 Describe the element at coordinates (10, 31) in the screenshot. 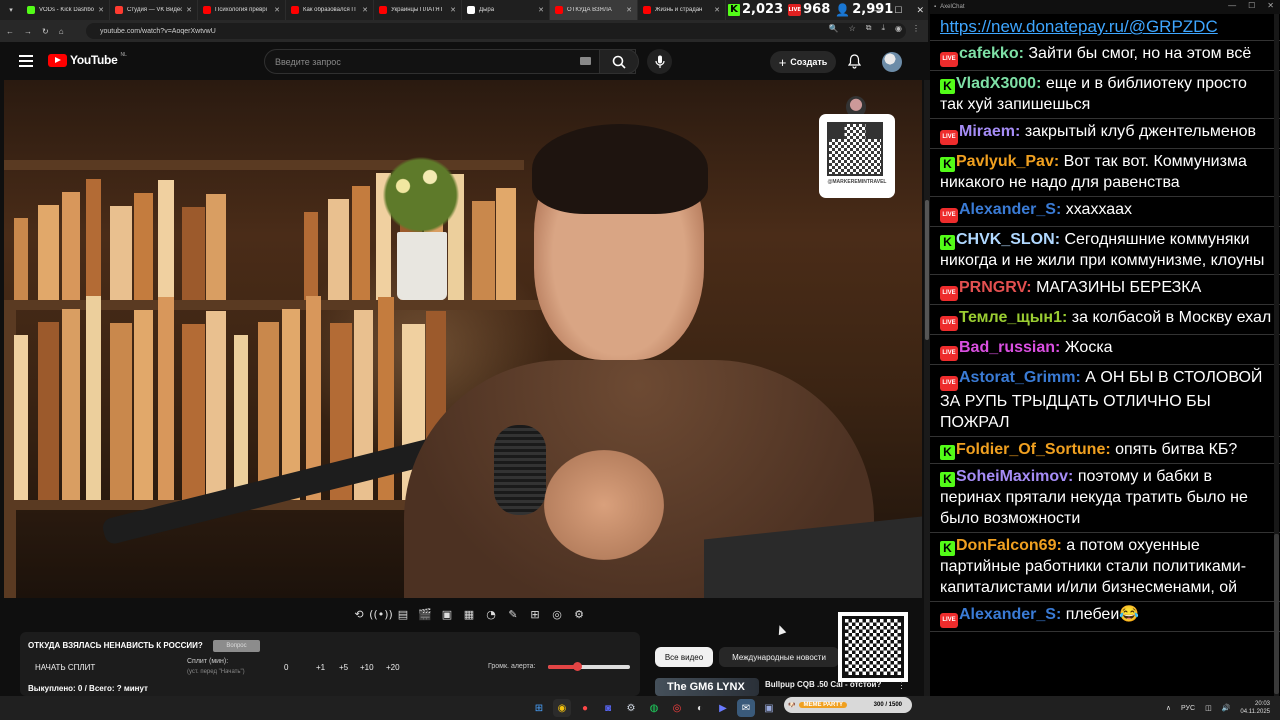

I see `back-icon: ←` at that location.